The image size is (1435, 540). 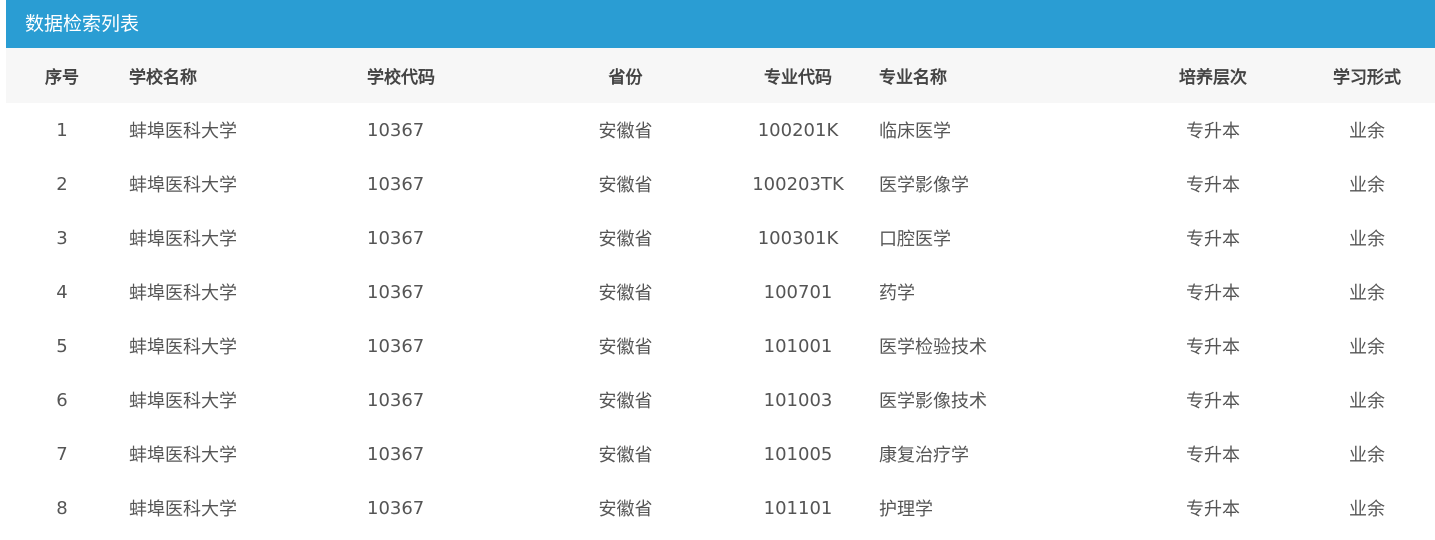 What do you see at coordinates (62, 292) in the screenshot?
I see `cell-seq: 4` at bounding box center [62, 292].